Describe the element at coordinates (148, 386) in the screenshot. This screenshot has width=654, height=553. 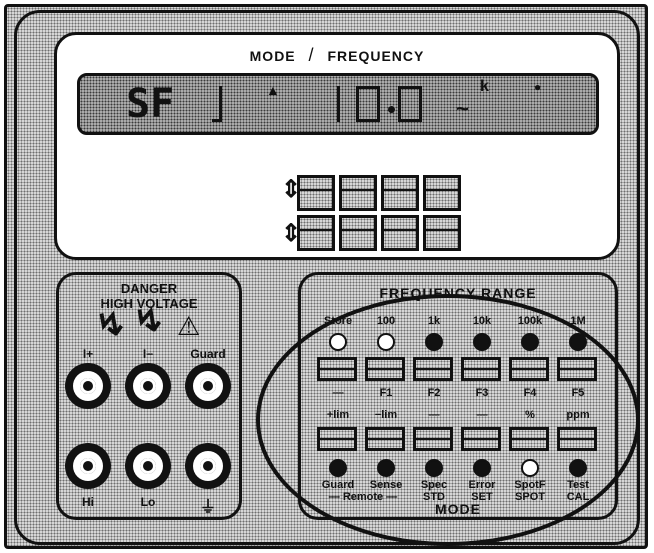
I see `i-minus-jack` at that location.